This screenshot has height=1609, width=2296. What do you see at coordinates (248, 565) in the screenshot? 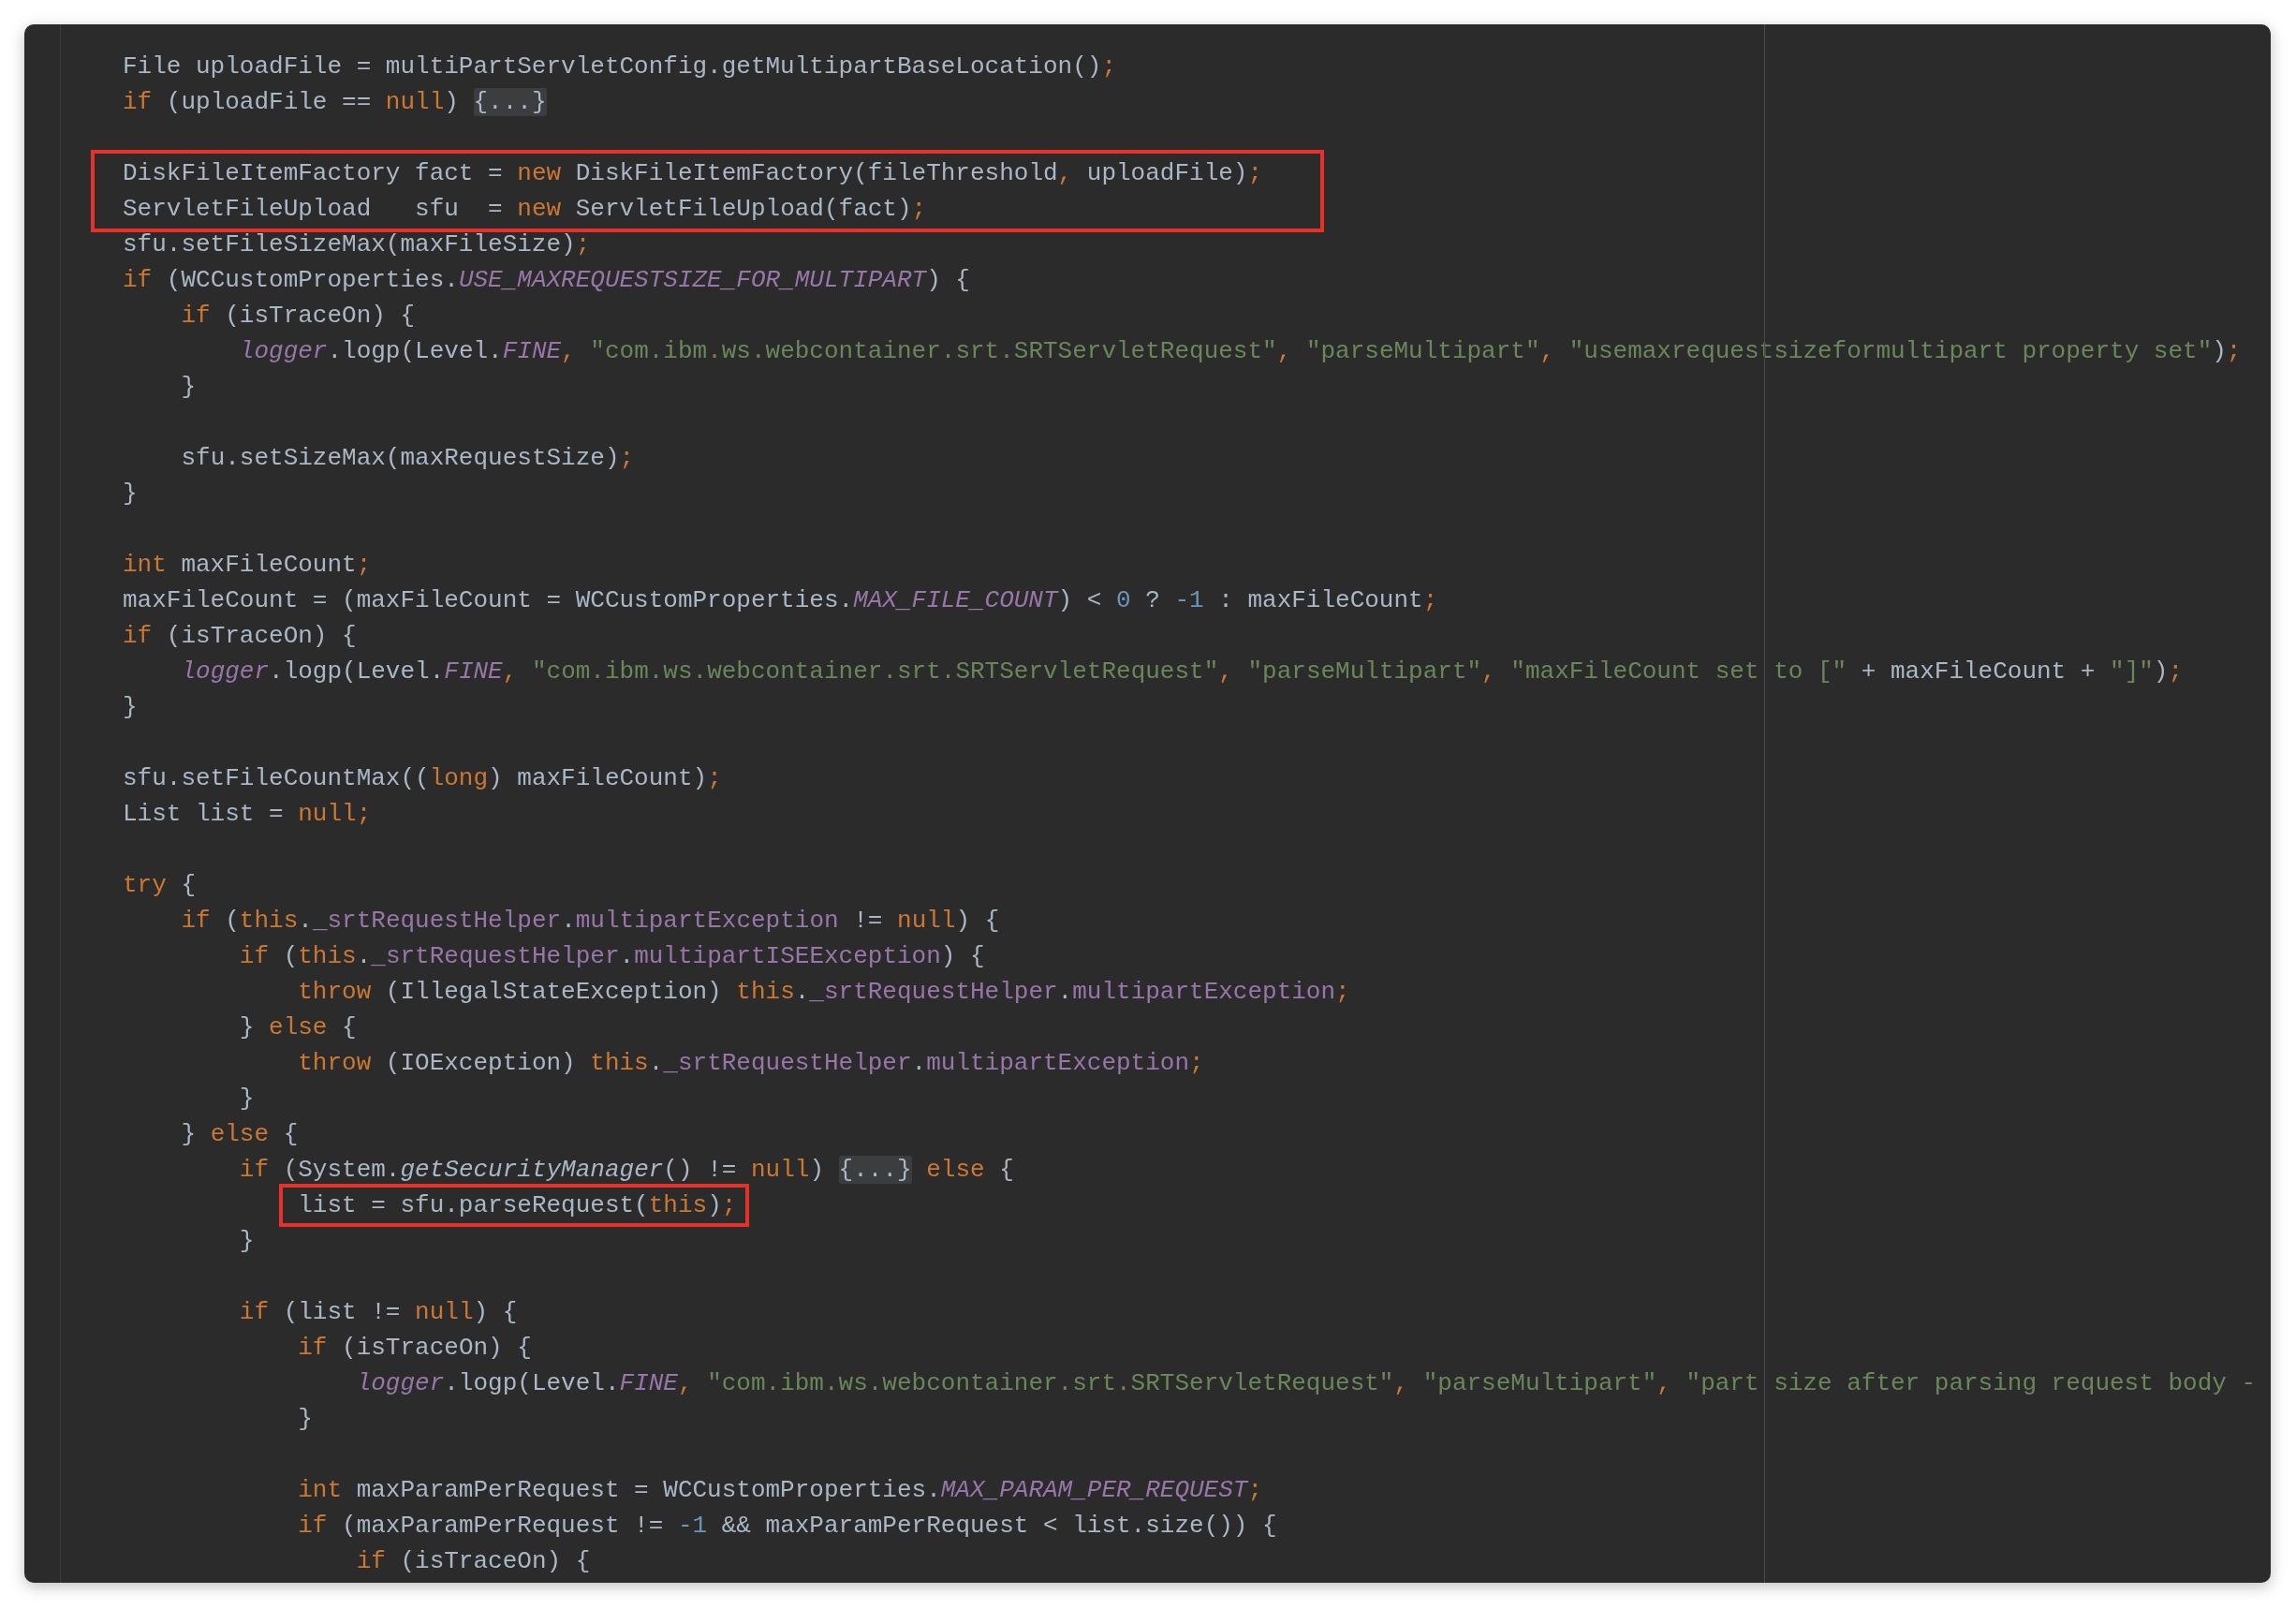
I see `code-line: int maxFileCount;` at bounding box center [248, 565].